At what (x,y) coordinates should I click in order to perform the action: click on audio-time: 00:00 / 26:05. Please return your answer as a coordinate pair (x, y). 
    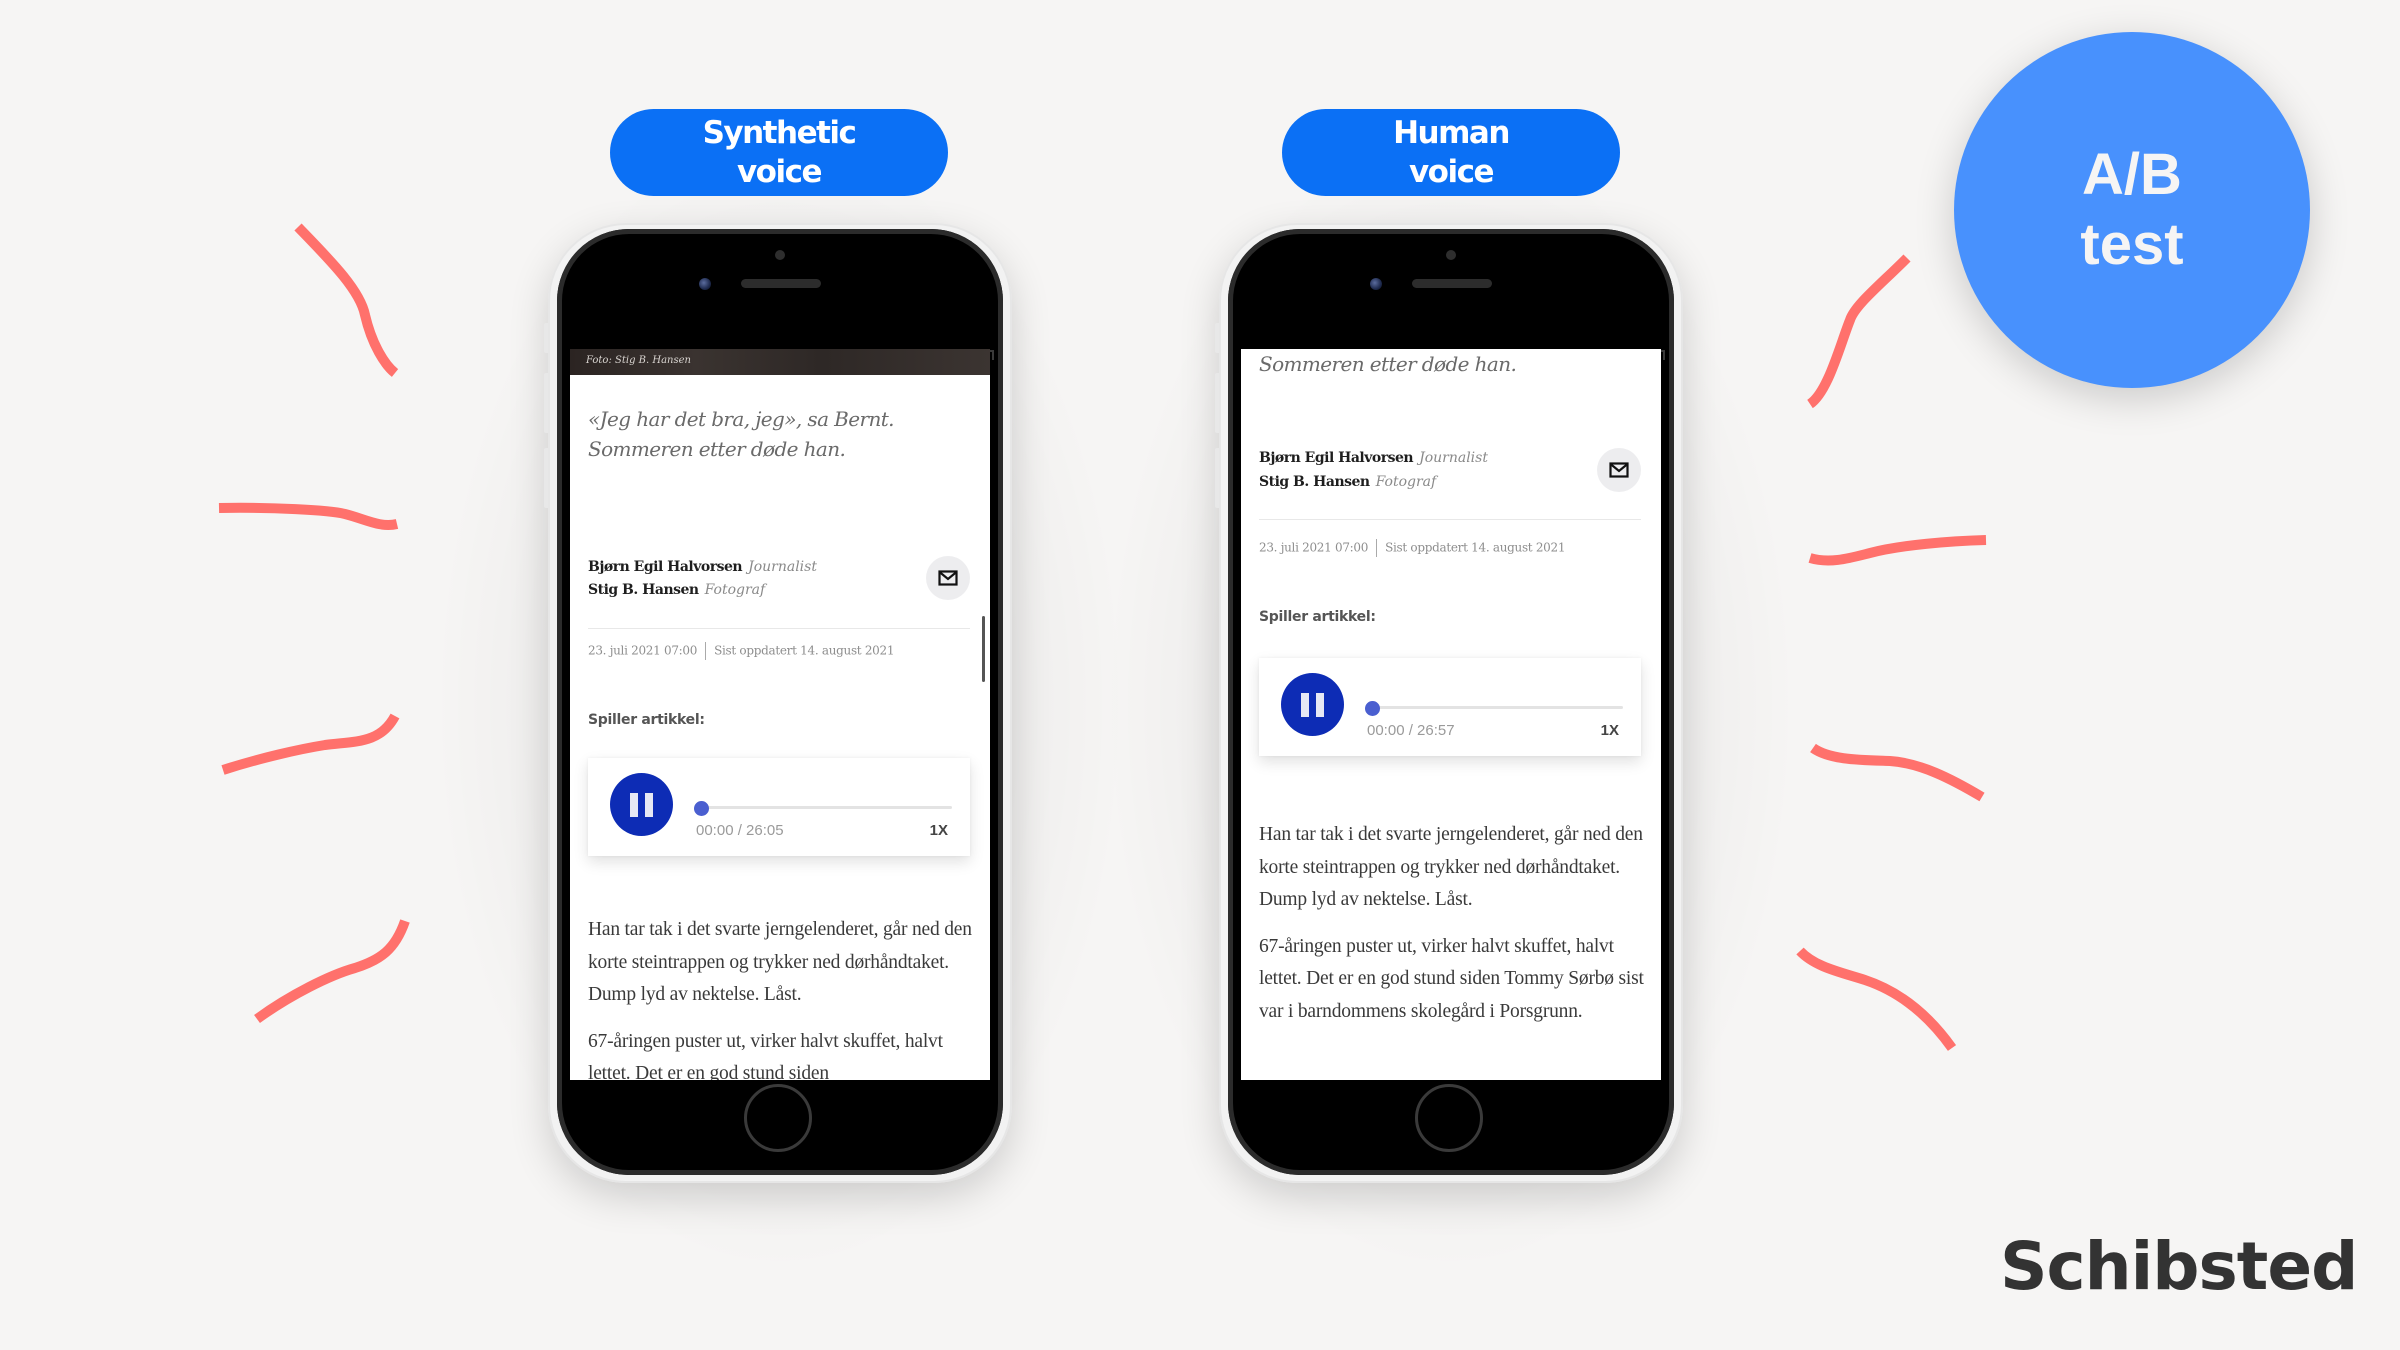
    Looking at the image, I should click on (740, 830).